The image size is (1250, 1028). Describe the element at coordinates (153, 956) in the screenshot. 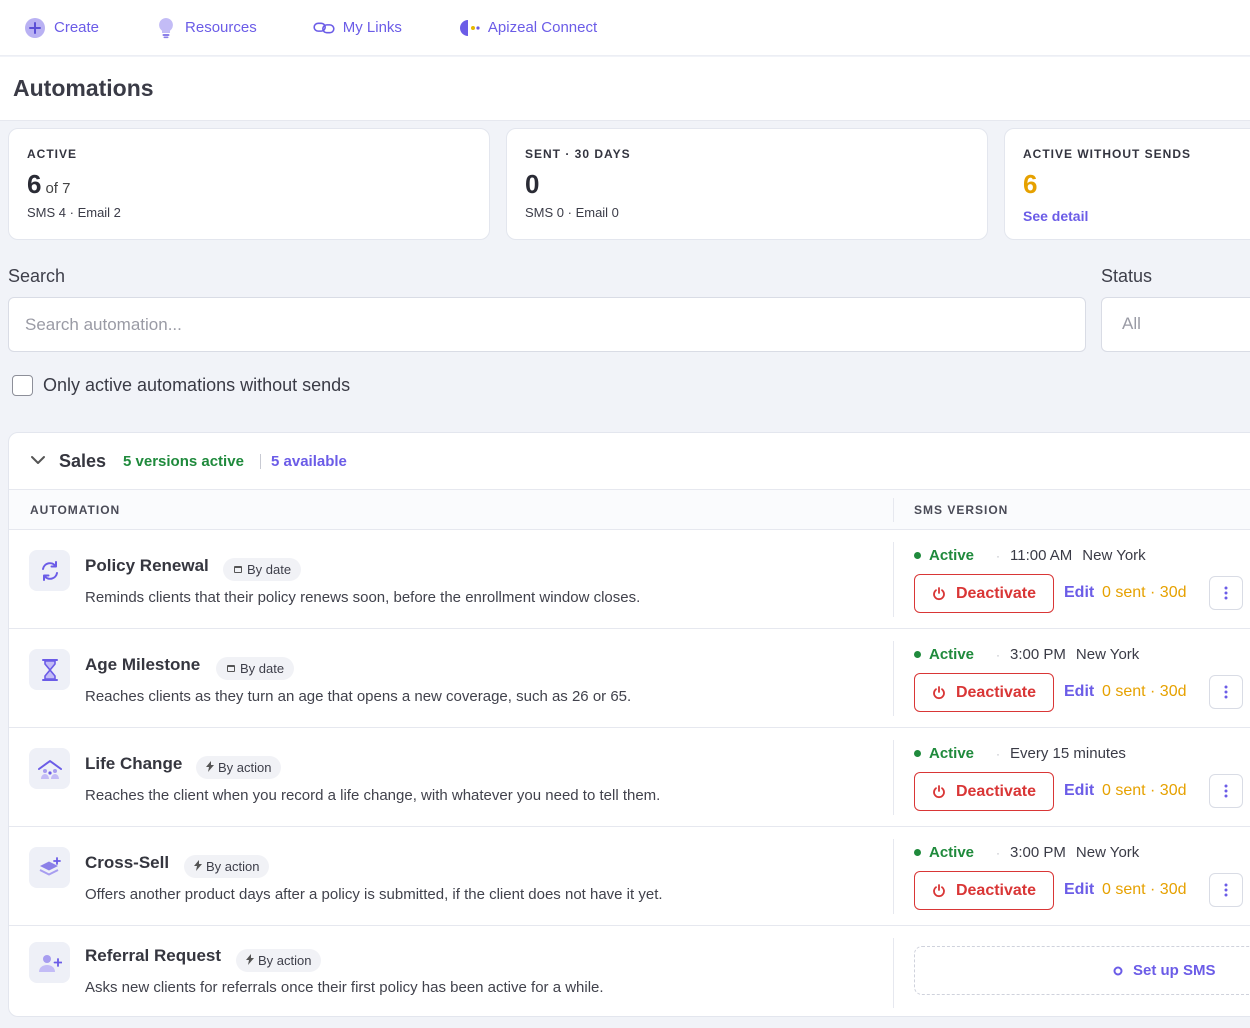

I see `automation-title: Referral Request` at that location.